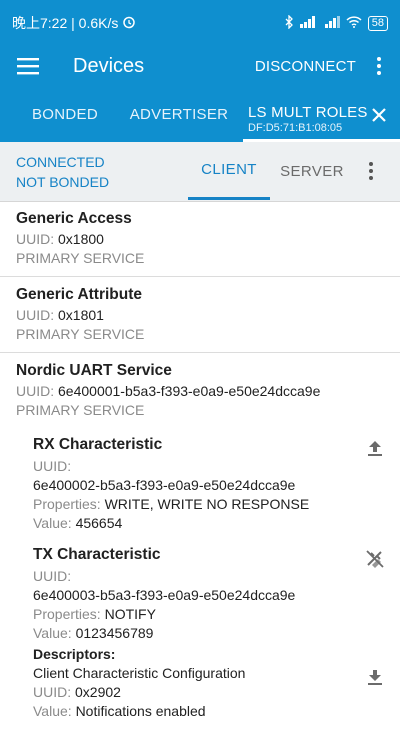 The width and height of the screenshot is (400, 737). What do you see at coordinates (109, 65) in the screenshot?
I see `page-title: Devices` at bounding box center [109, 65].